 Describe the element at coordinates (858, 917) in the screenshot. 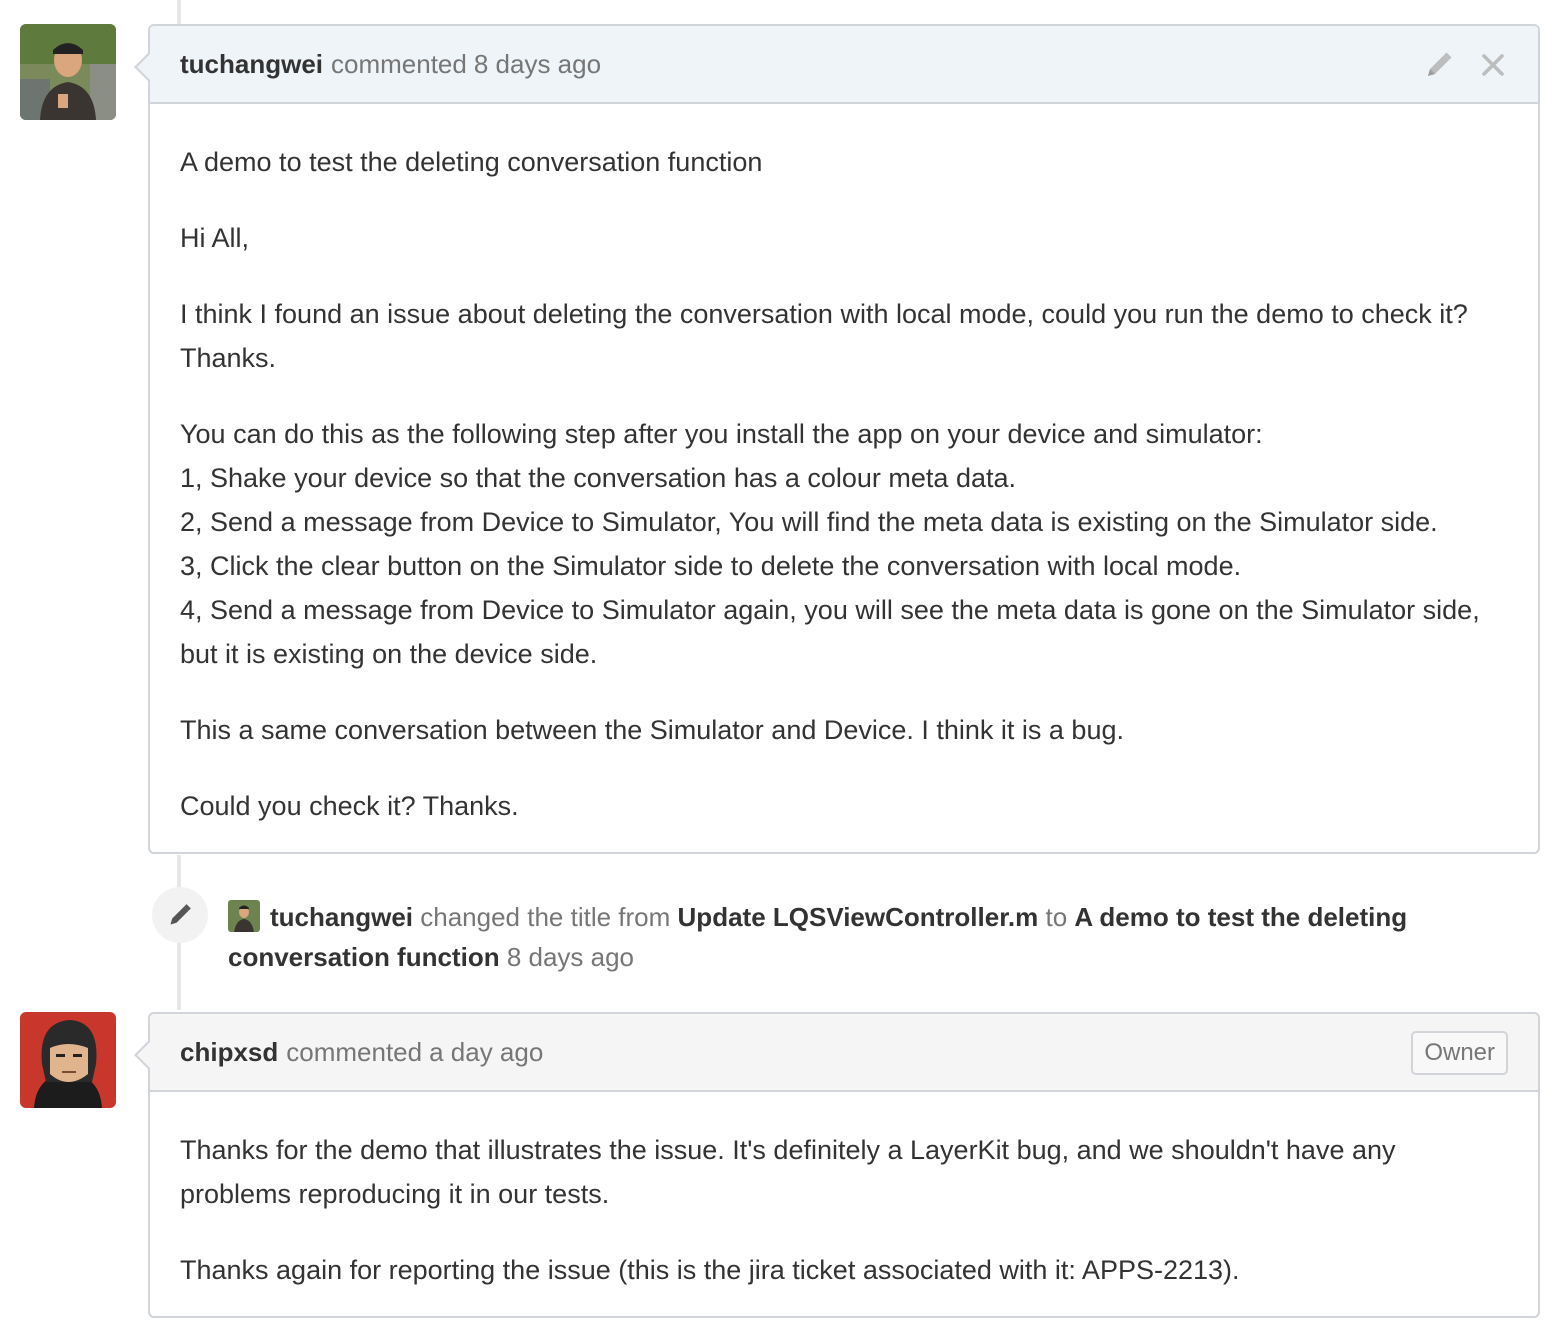

I see `event-old-title: Update LQSViewController.m` at that location.